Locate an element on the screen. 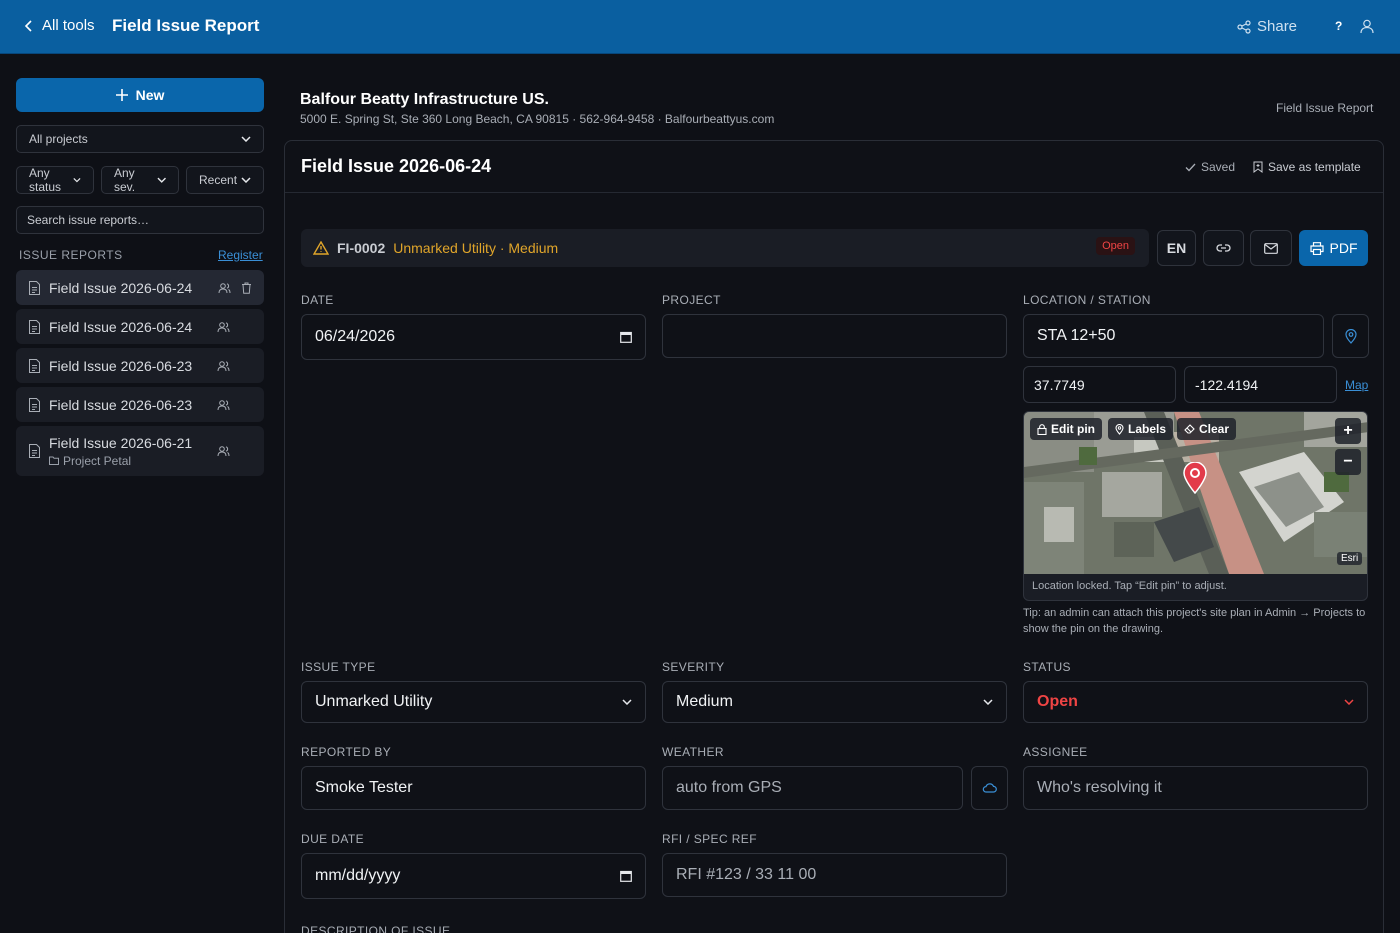 The width and height of the screenshot is (1400, 933). status-label: STATUS is located at coordinates (1047, 667).